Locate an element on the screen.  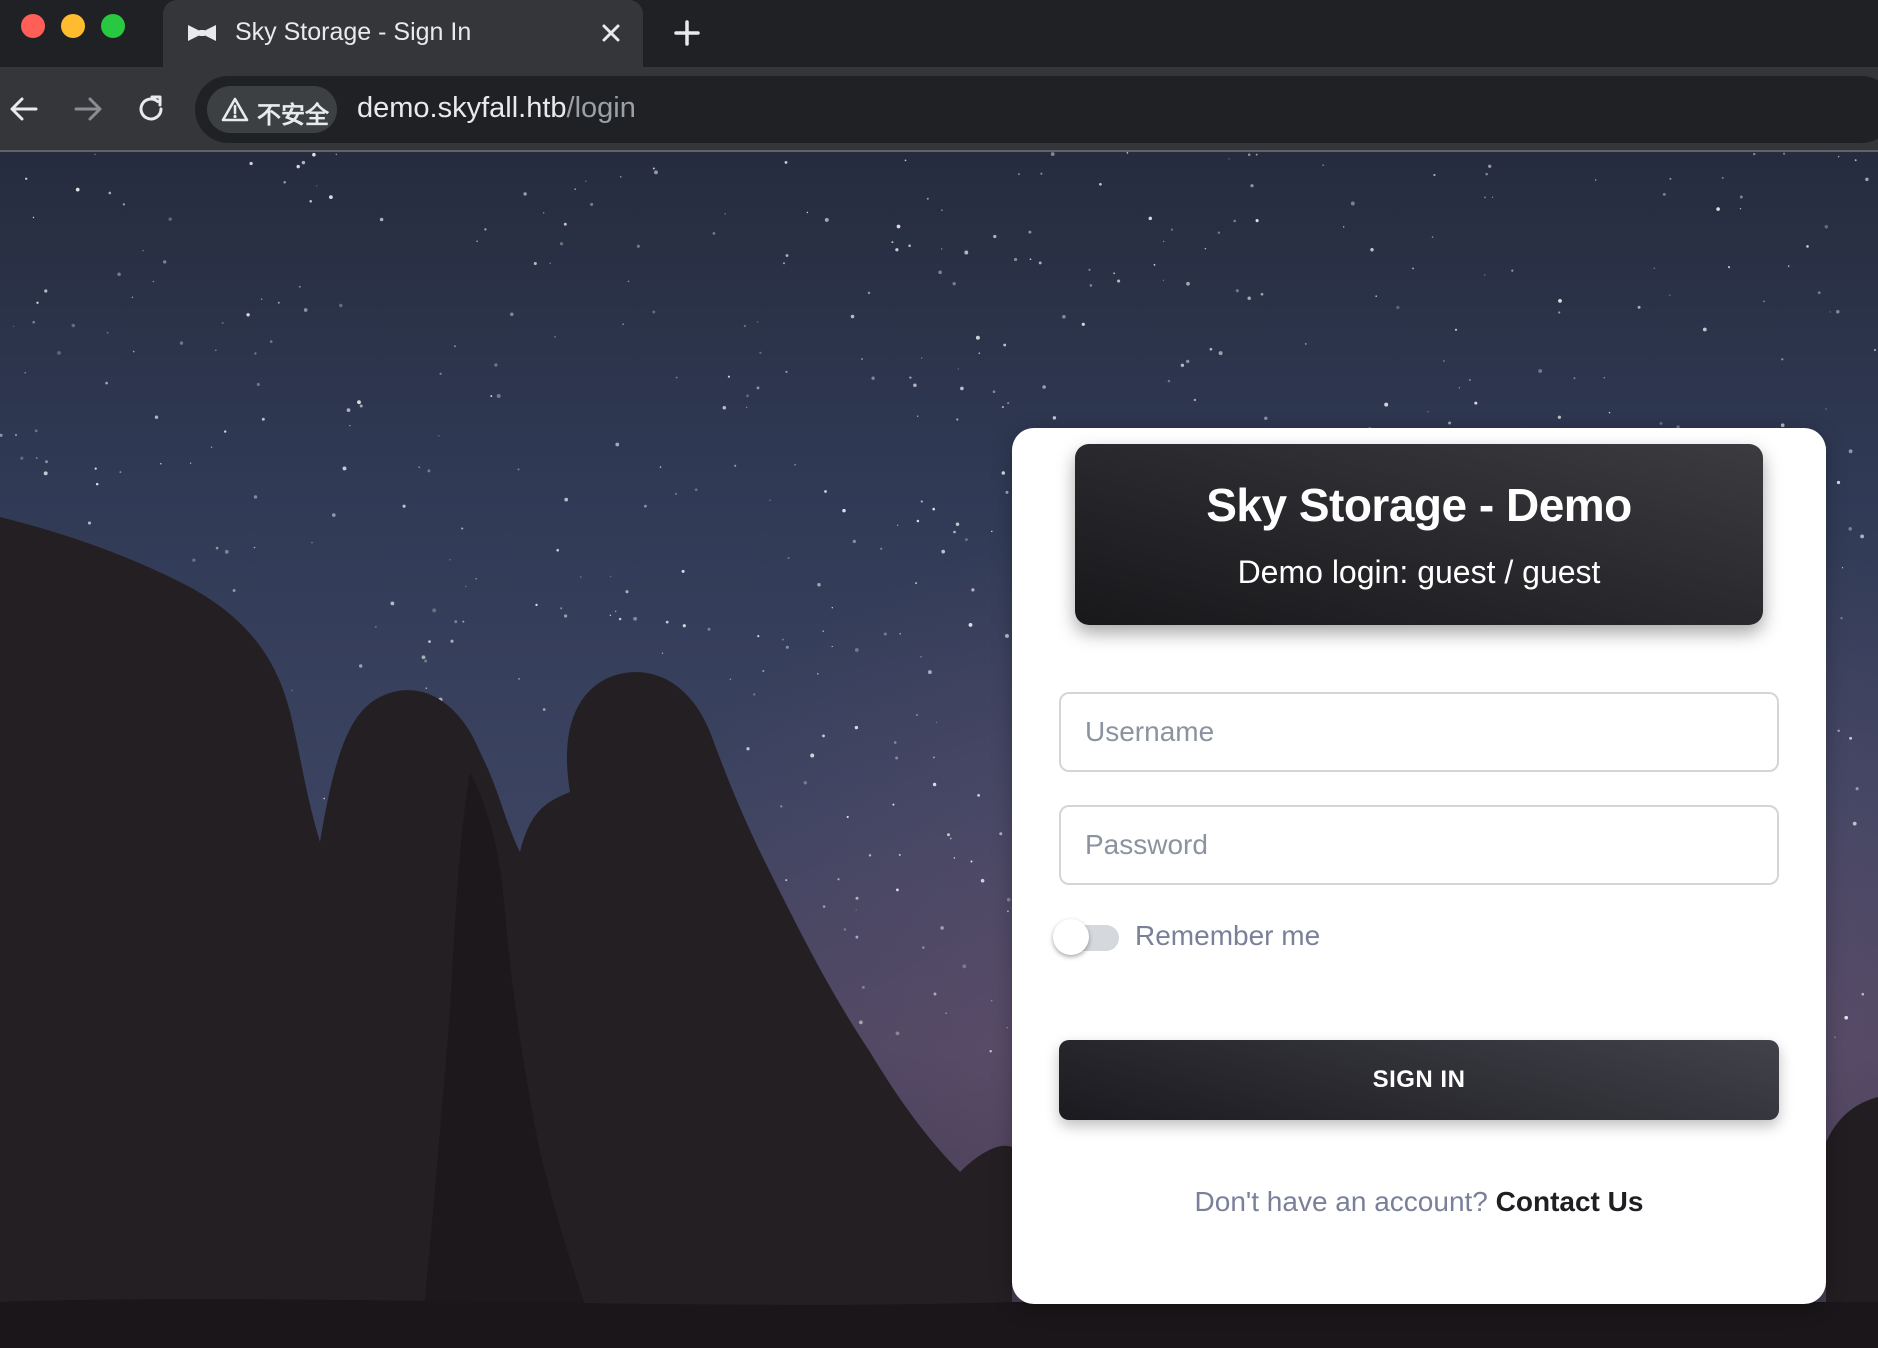
ground-silhouette is located at coordinates (939, 1323).